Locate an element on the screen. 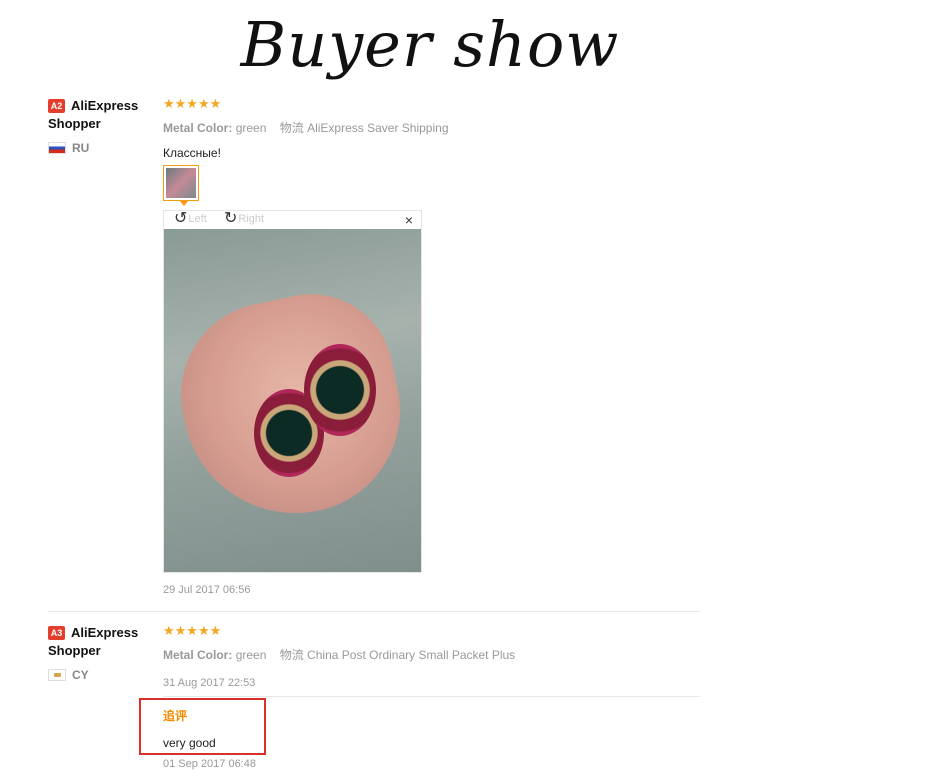  append-title: 追评 is located at coordinates (175, 716).